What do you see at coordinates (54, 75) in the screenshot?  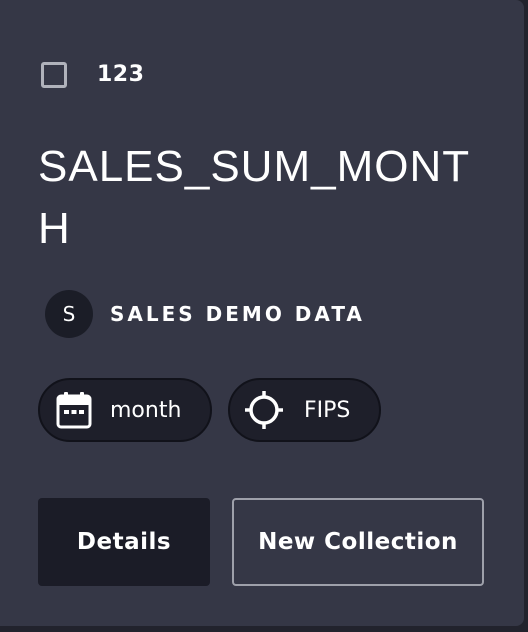 I see `select-checkbox` at bounding box center [54, 75].